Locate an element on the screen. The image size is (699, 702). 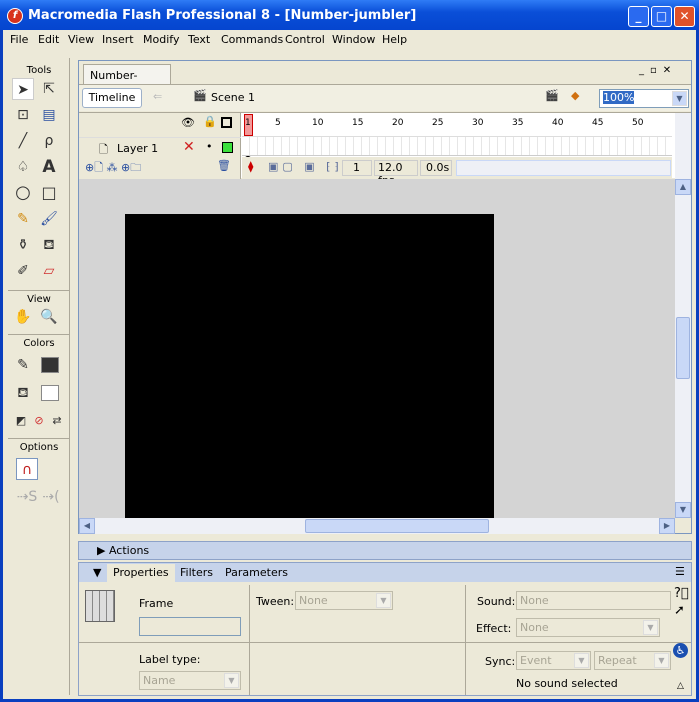
lock-icon: 🔒 is located at coordinates (210, 121).